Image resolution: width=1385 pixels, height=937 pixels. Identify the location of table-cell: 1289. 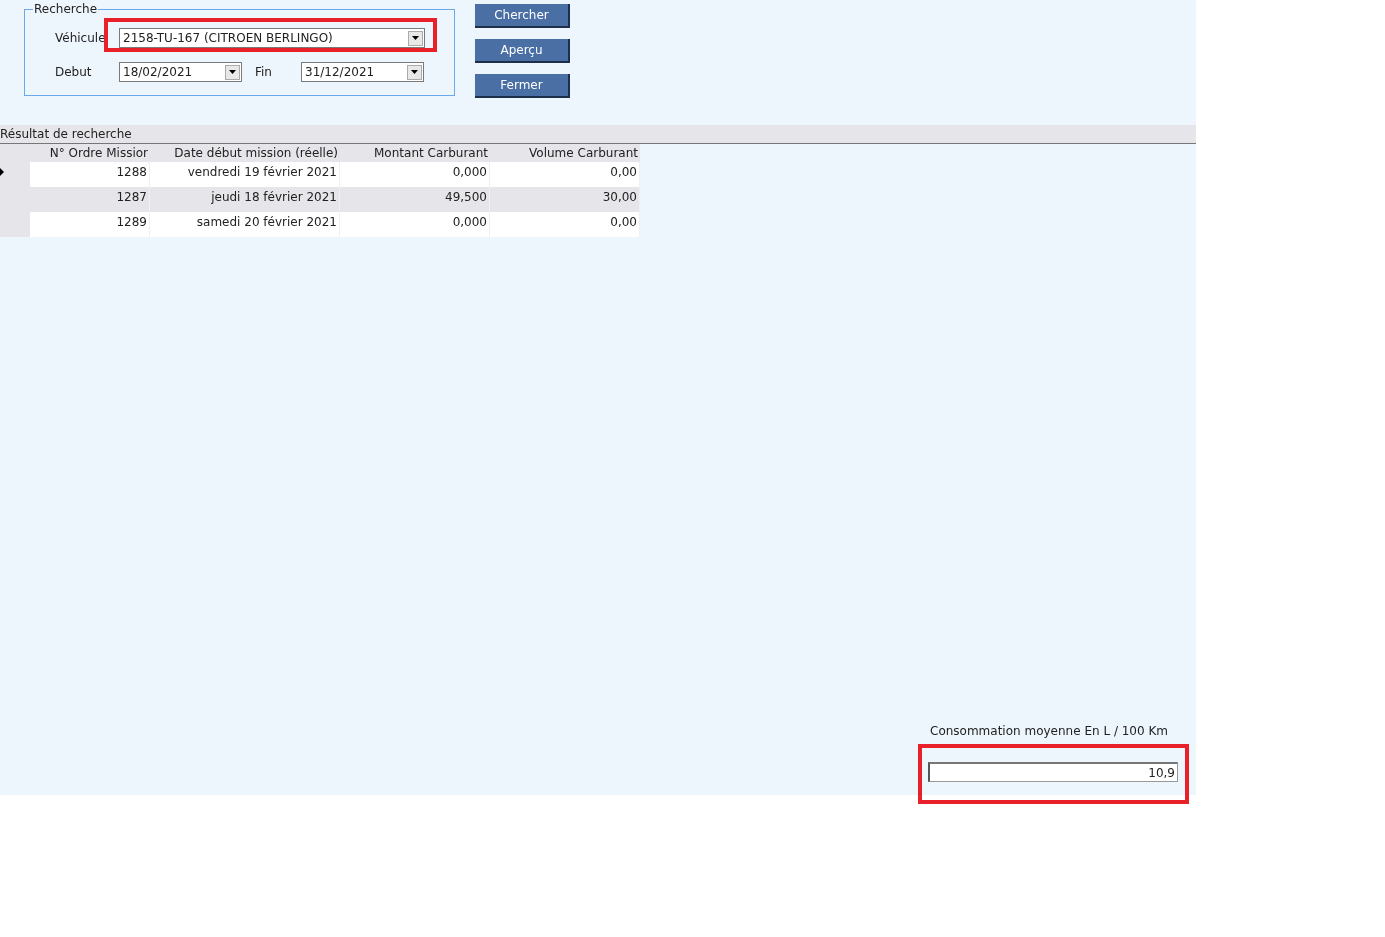
(90, 224).